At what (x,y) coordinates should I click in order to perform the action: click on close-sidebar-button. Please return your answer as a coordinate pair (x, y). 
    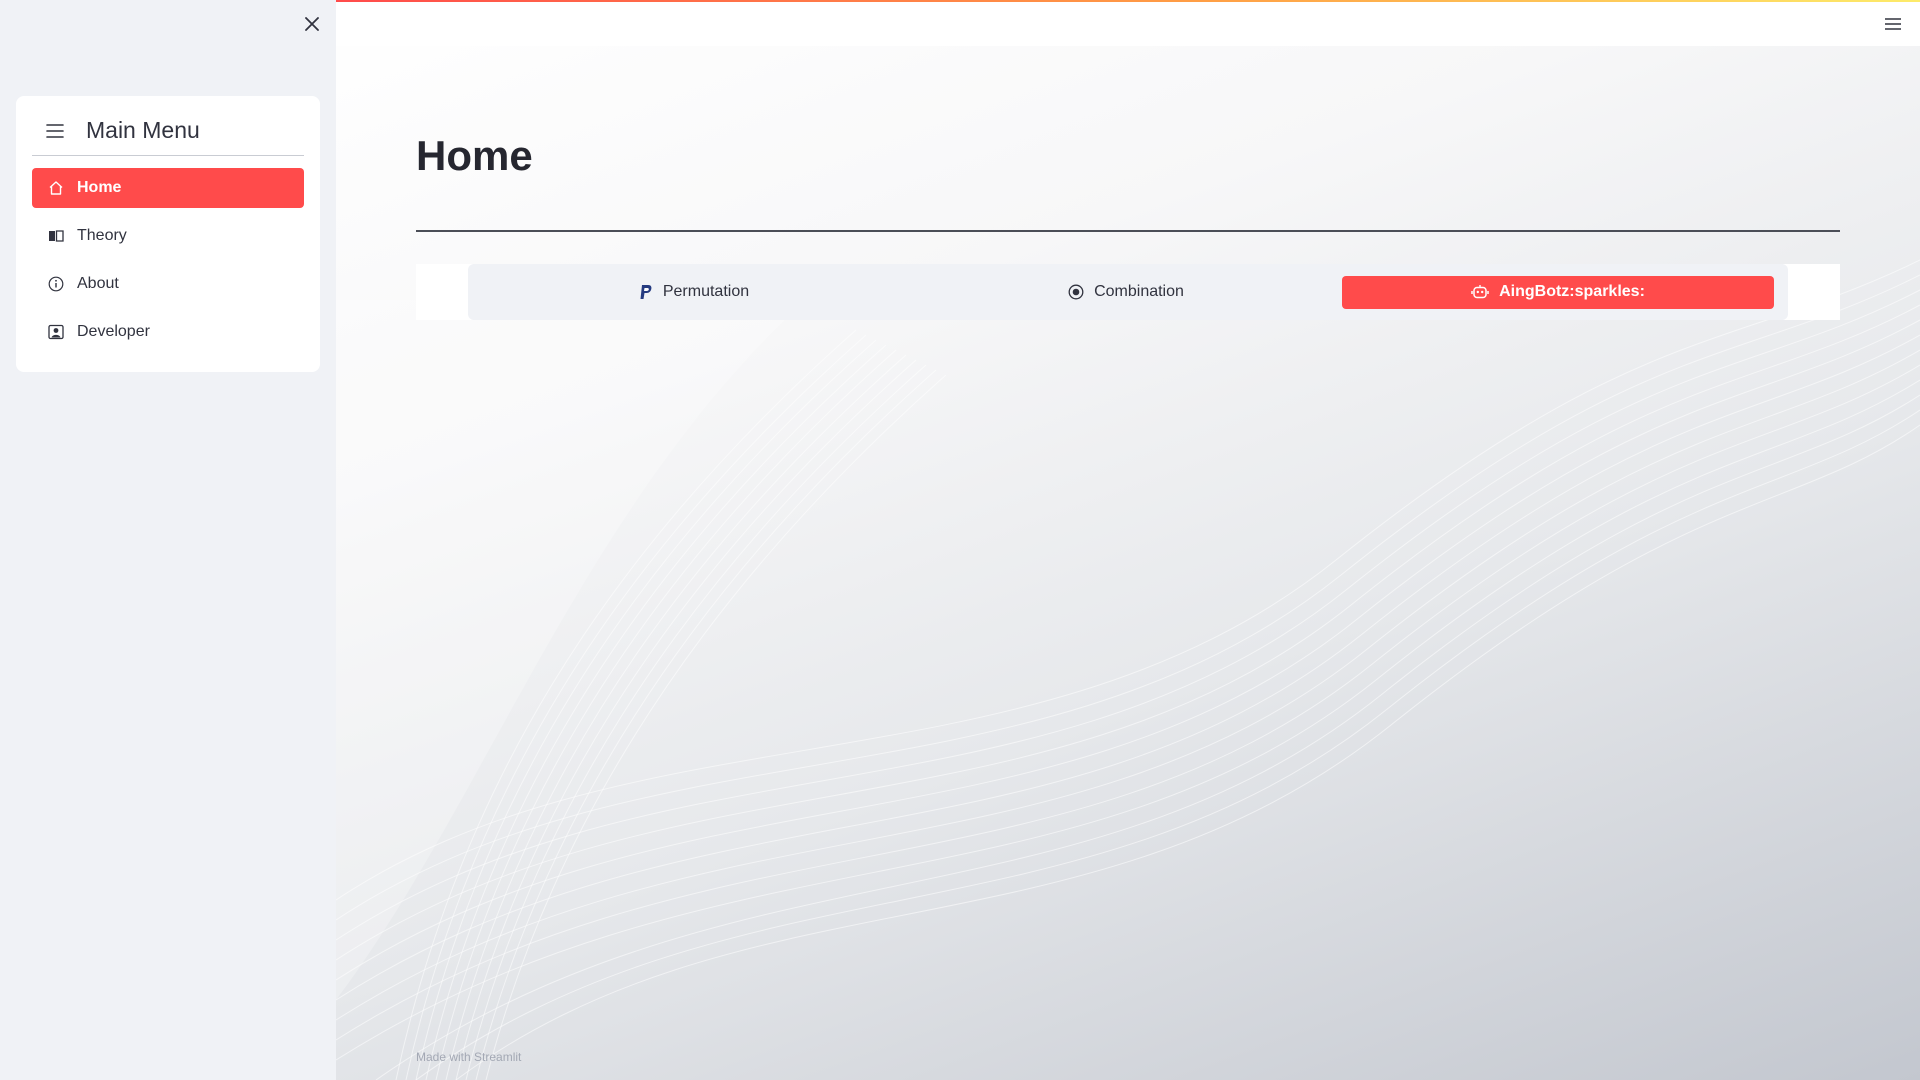
    Looking at the image, I should click on (312, 24).